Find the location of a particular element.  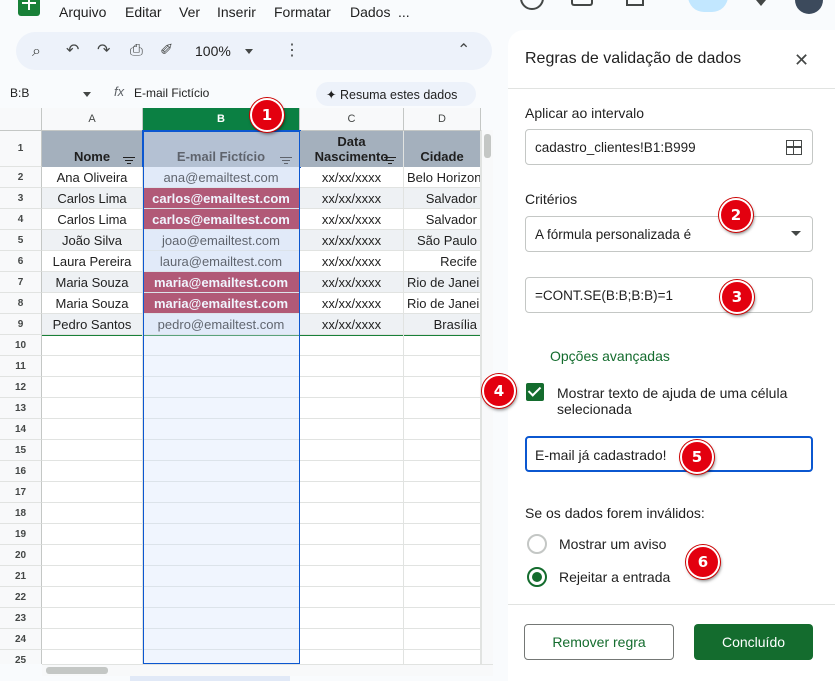

row-header: 23 is located at coordinates (21, 618).